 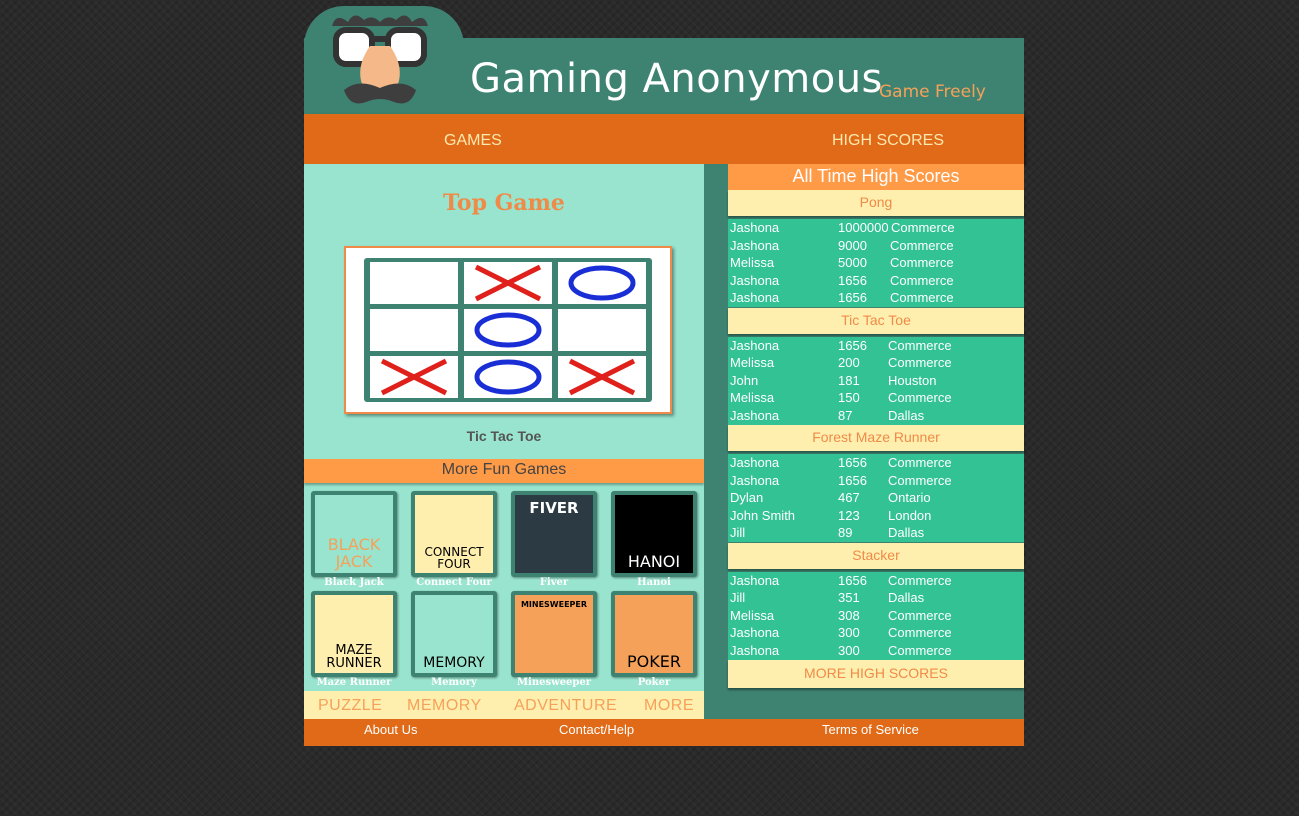 I want to click on game-tile-label: Memory, so click(x=454, y=682).